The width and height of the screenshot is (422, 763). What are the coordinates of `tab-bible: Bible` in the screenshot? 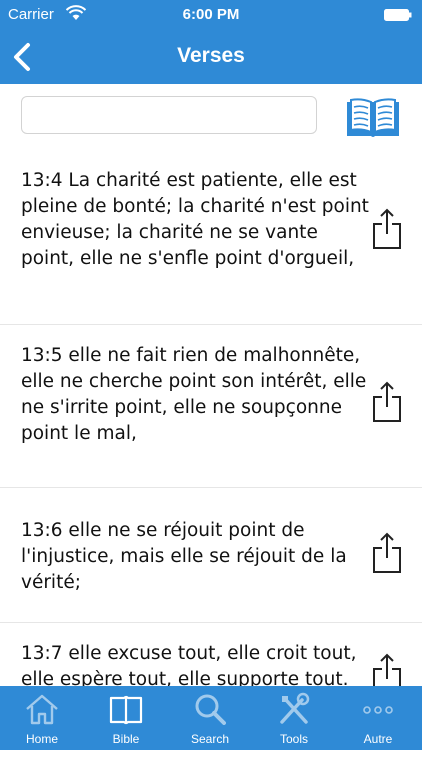 It's located at (126, 718).